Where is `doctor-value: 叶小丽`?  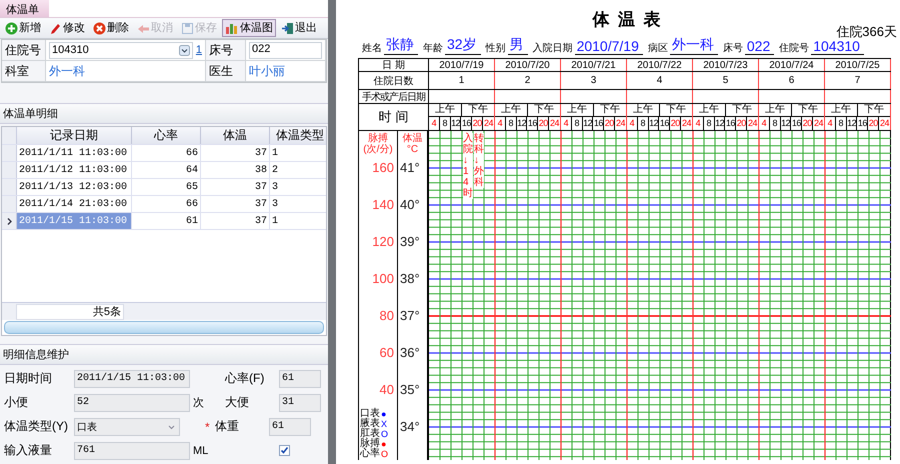
doctor-value: 叶小丽 is located at coordinates (267, 71).